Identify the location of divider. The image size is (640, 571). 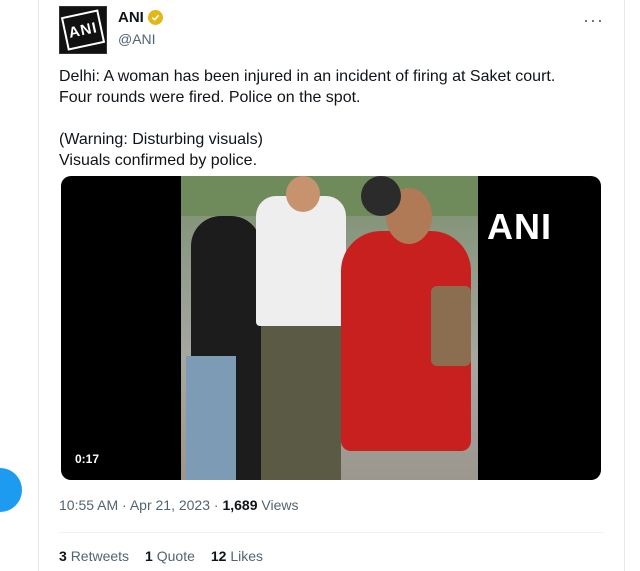
(331, 532).